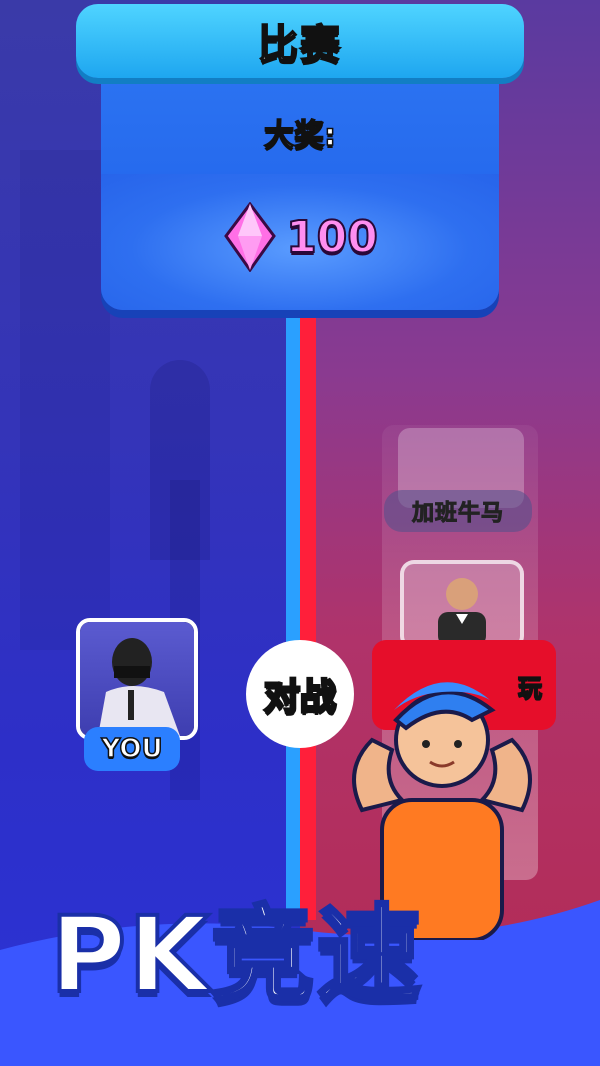  Describe the element at coordinates (132, 749) in the screenshot. I see `you-badge: YOU` at that location.